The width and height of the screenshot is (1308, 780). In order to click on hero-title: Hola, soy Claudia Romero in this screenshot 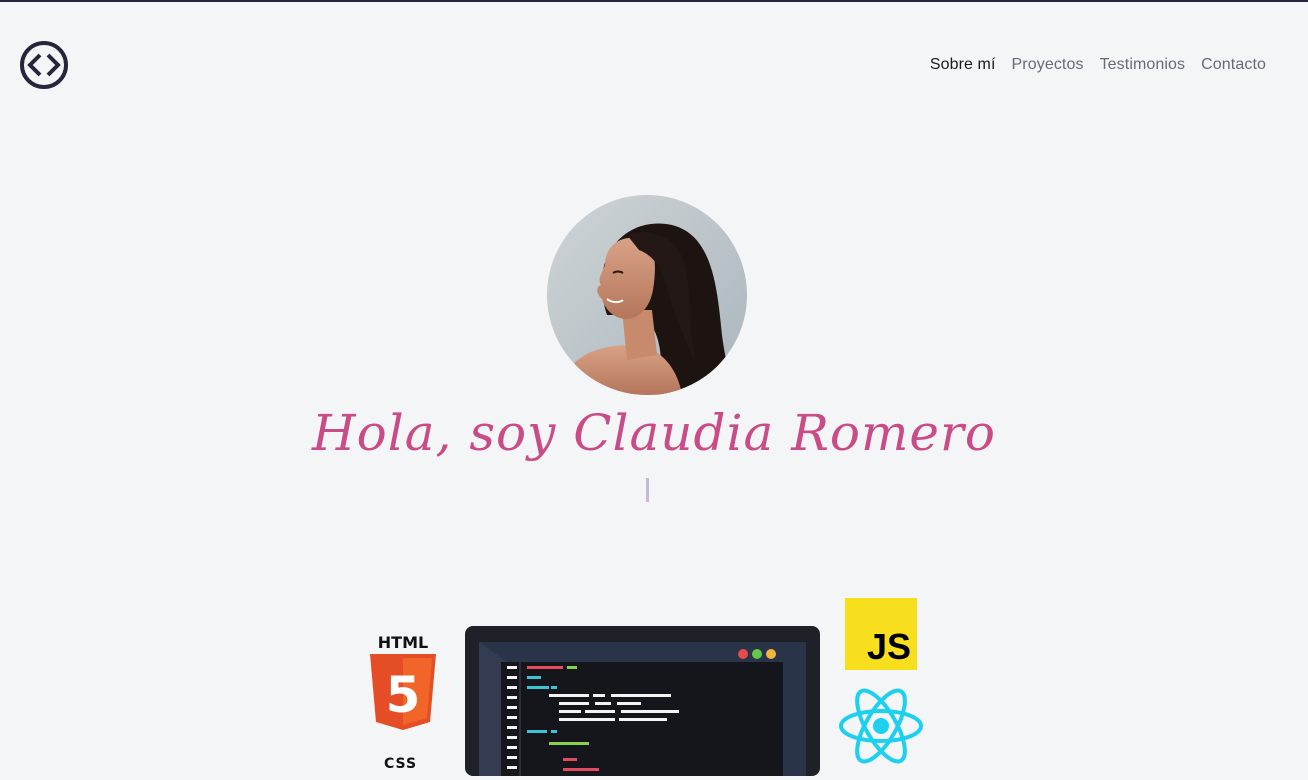, I will do `click(654, 433)`.